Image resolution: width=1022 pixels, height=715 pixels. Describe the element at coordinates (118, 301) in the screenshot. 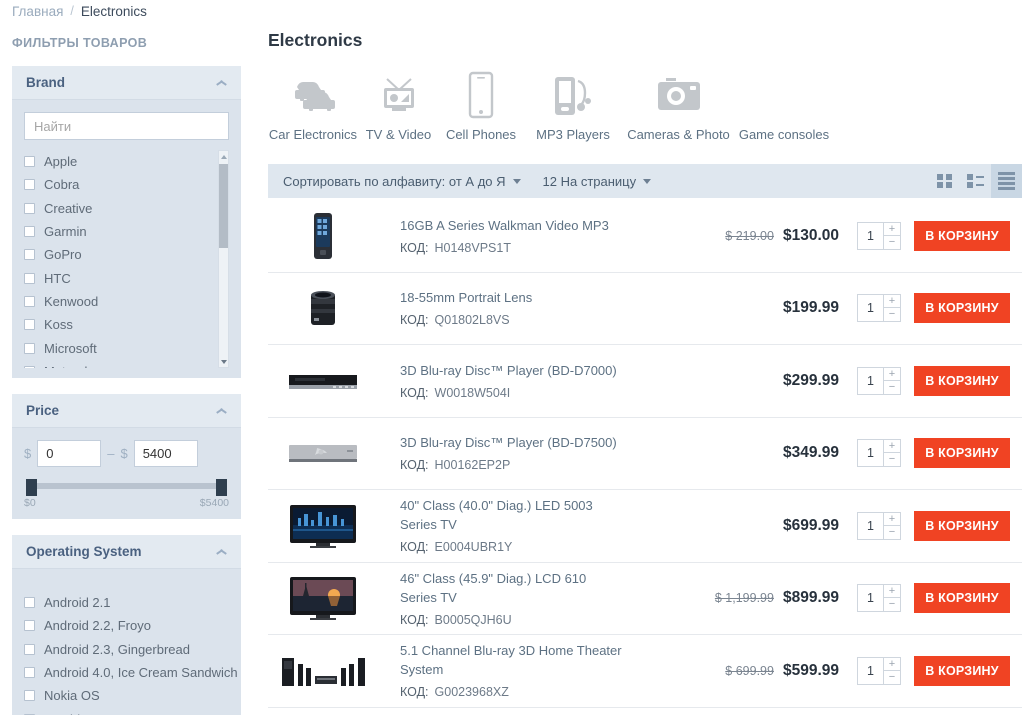

I see `brand-filter-row: Kenwood` at that location.